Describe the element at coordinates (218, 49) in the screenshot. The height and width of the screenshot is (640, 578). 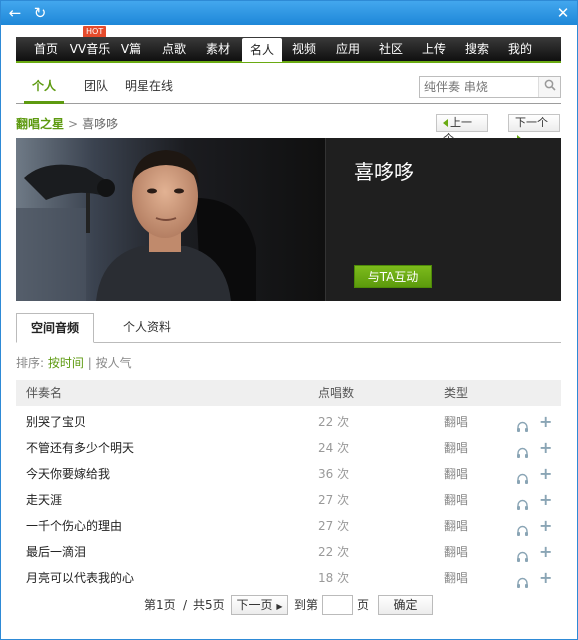
I see `nav-item-materials: 素材` at that location.